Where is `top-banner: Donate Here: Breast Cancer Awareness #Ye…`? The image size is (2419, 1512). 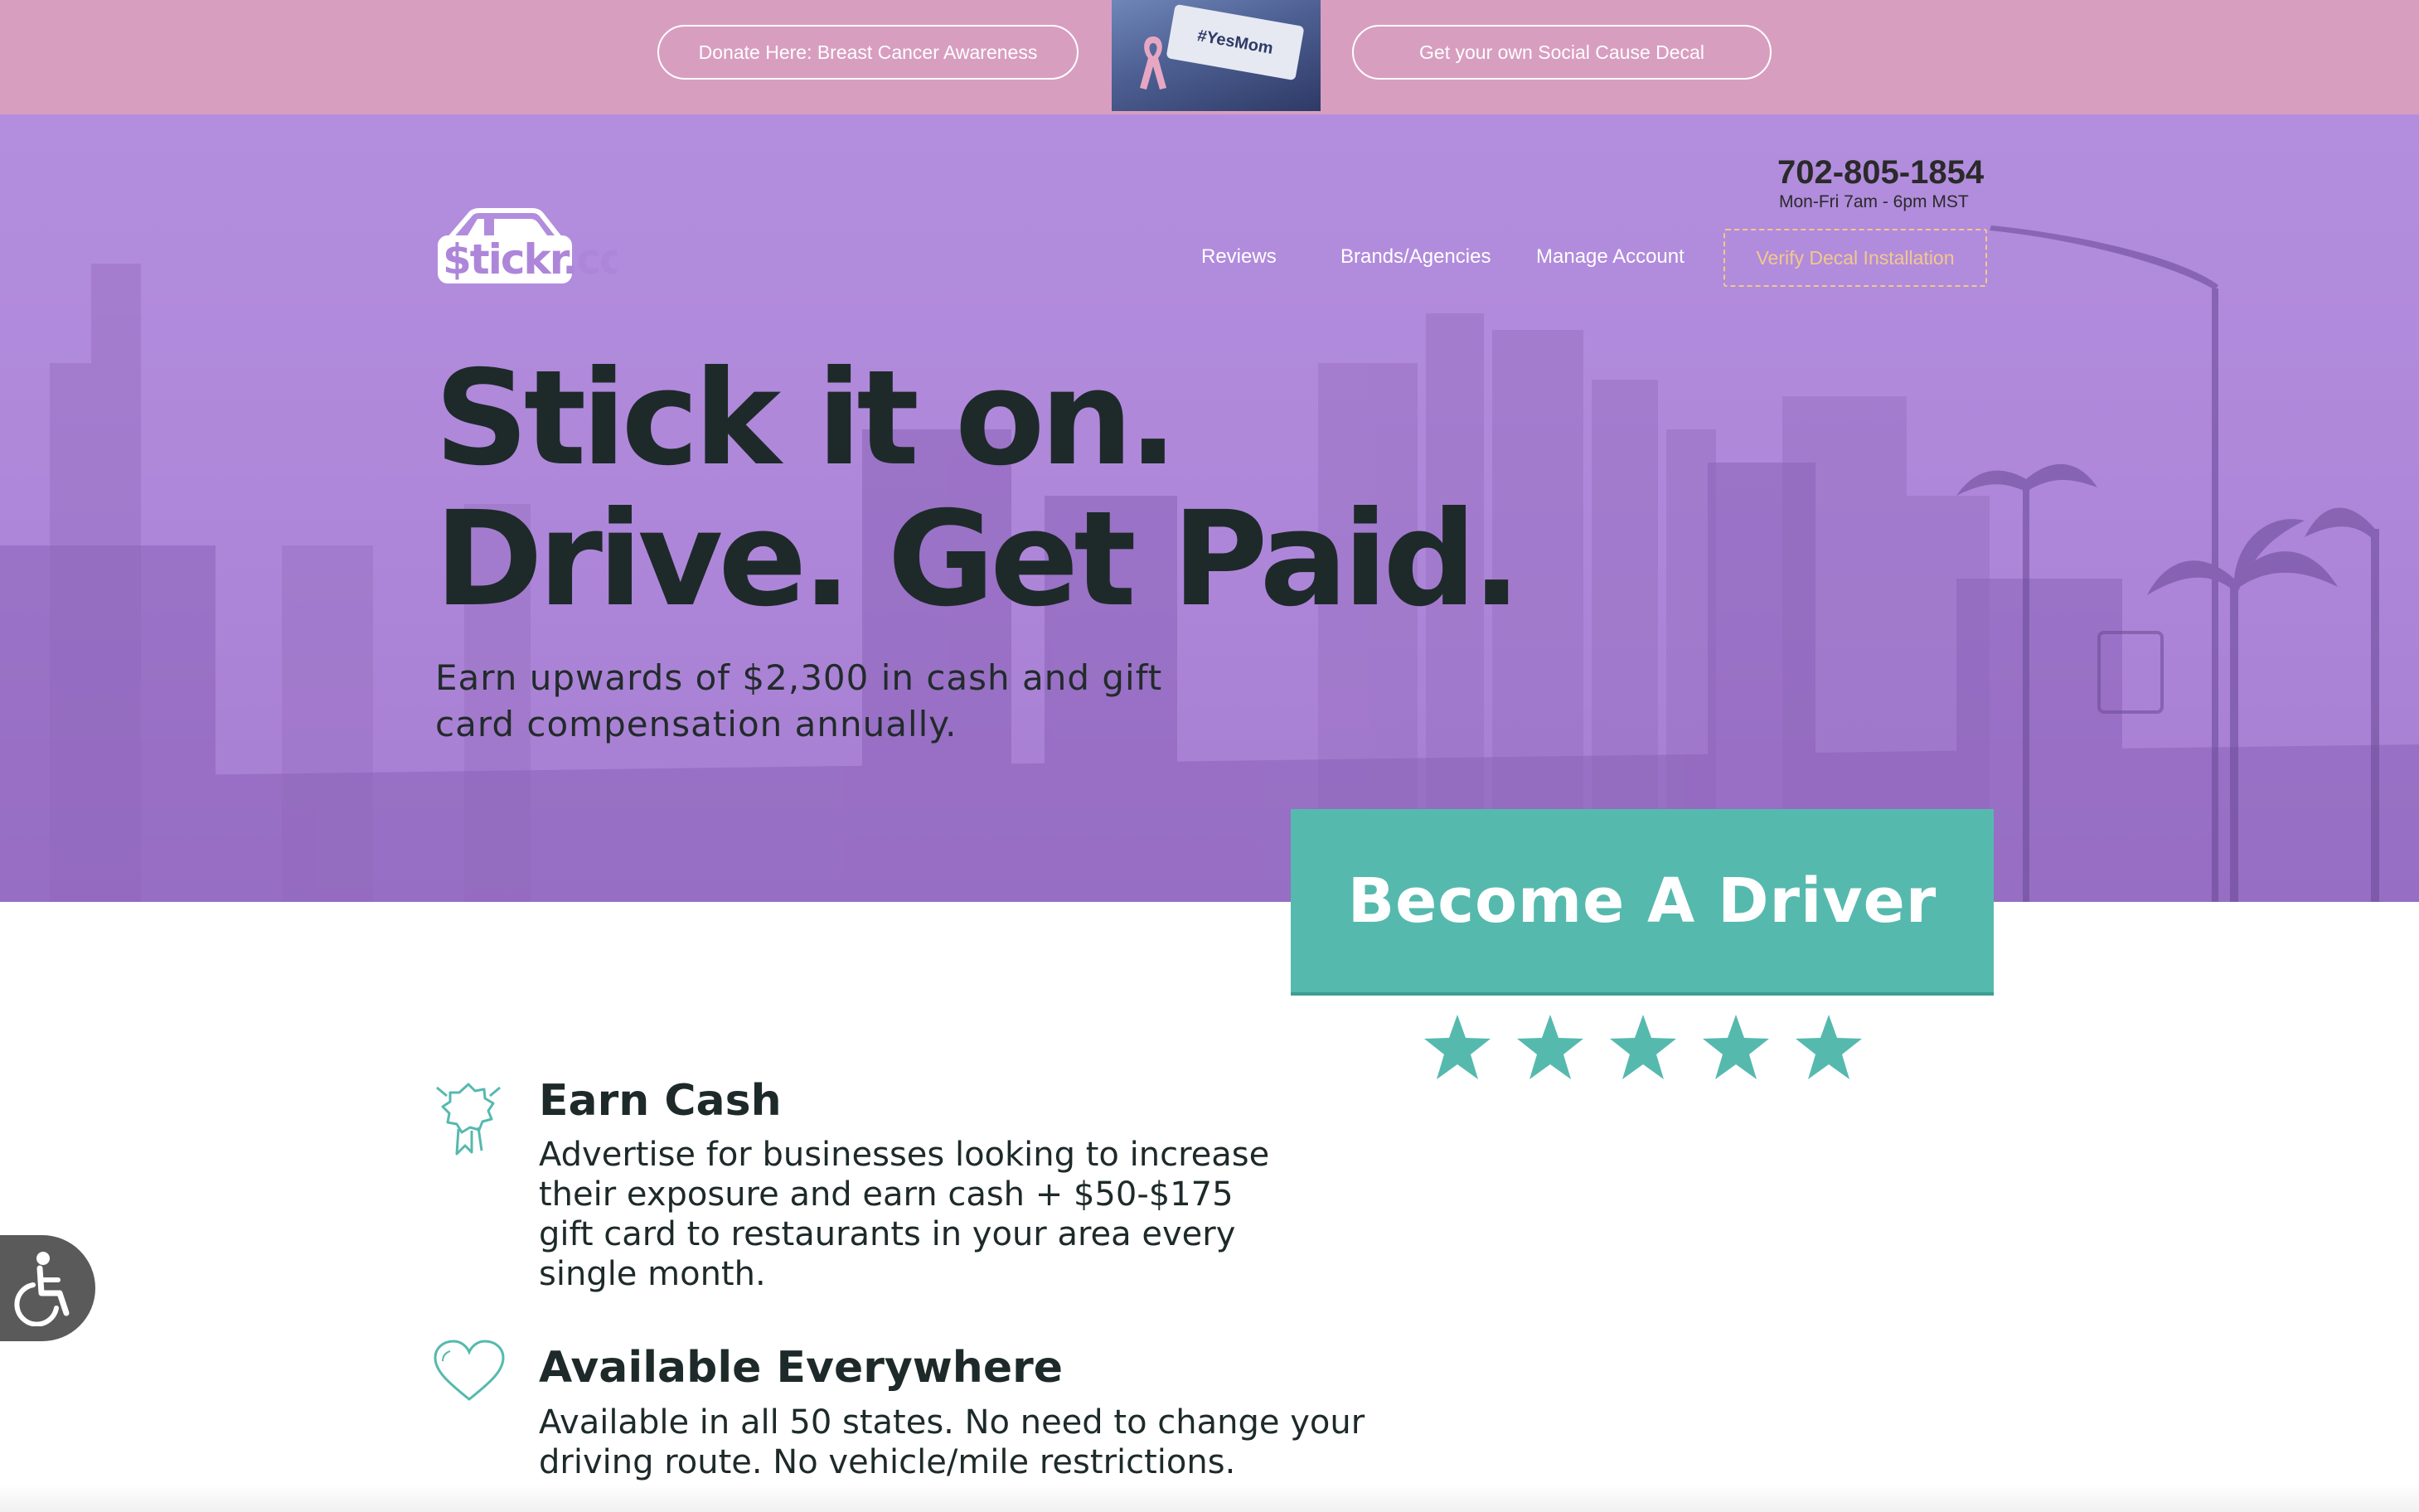
top-banner: Donate Here: Breast Cancer Awareness #Ye… is located at coordinates (1209, 57).